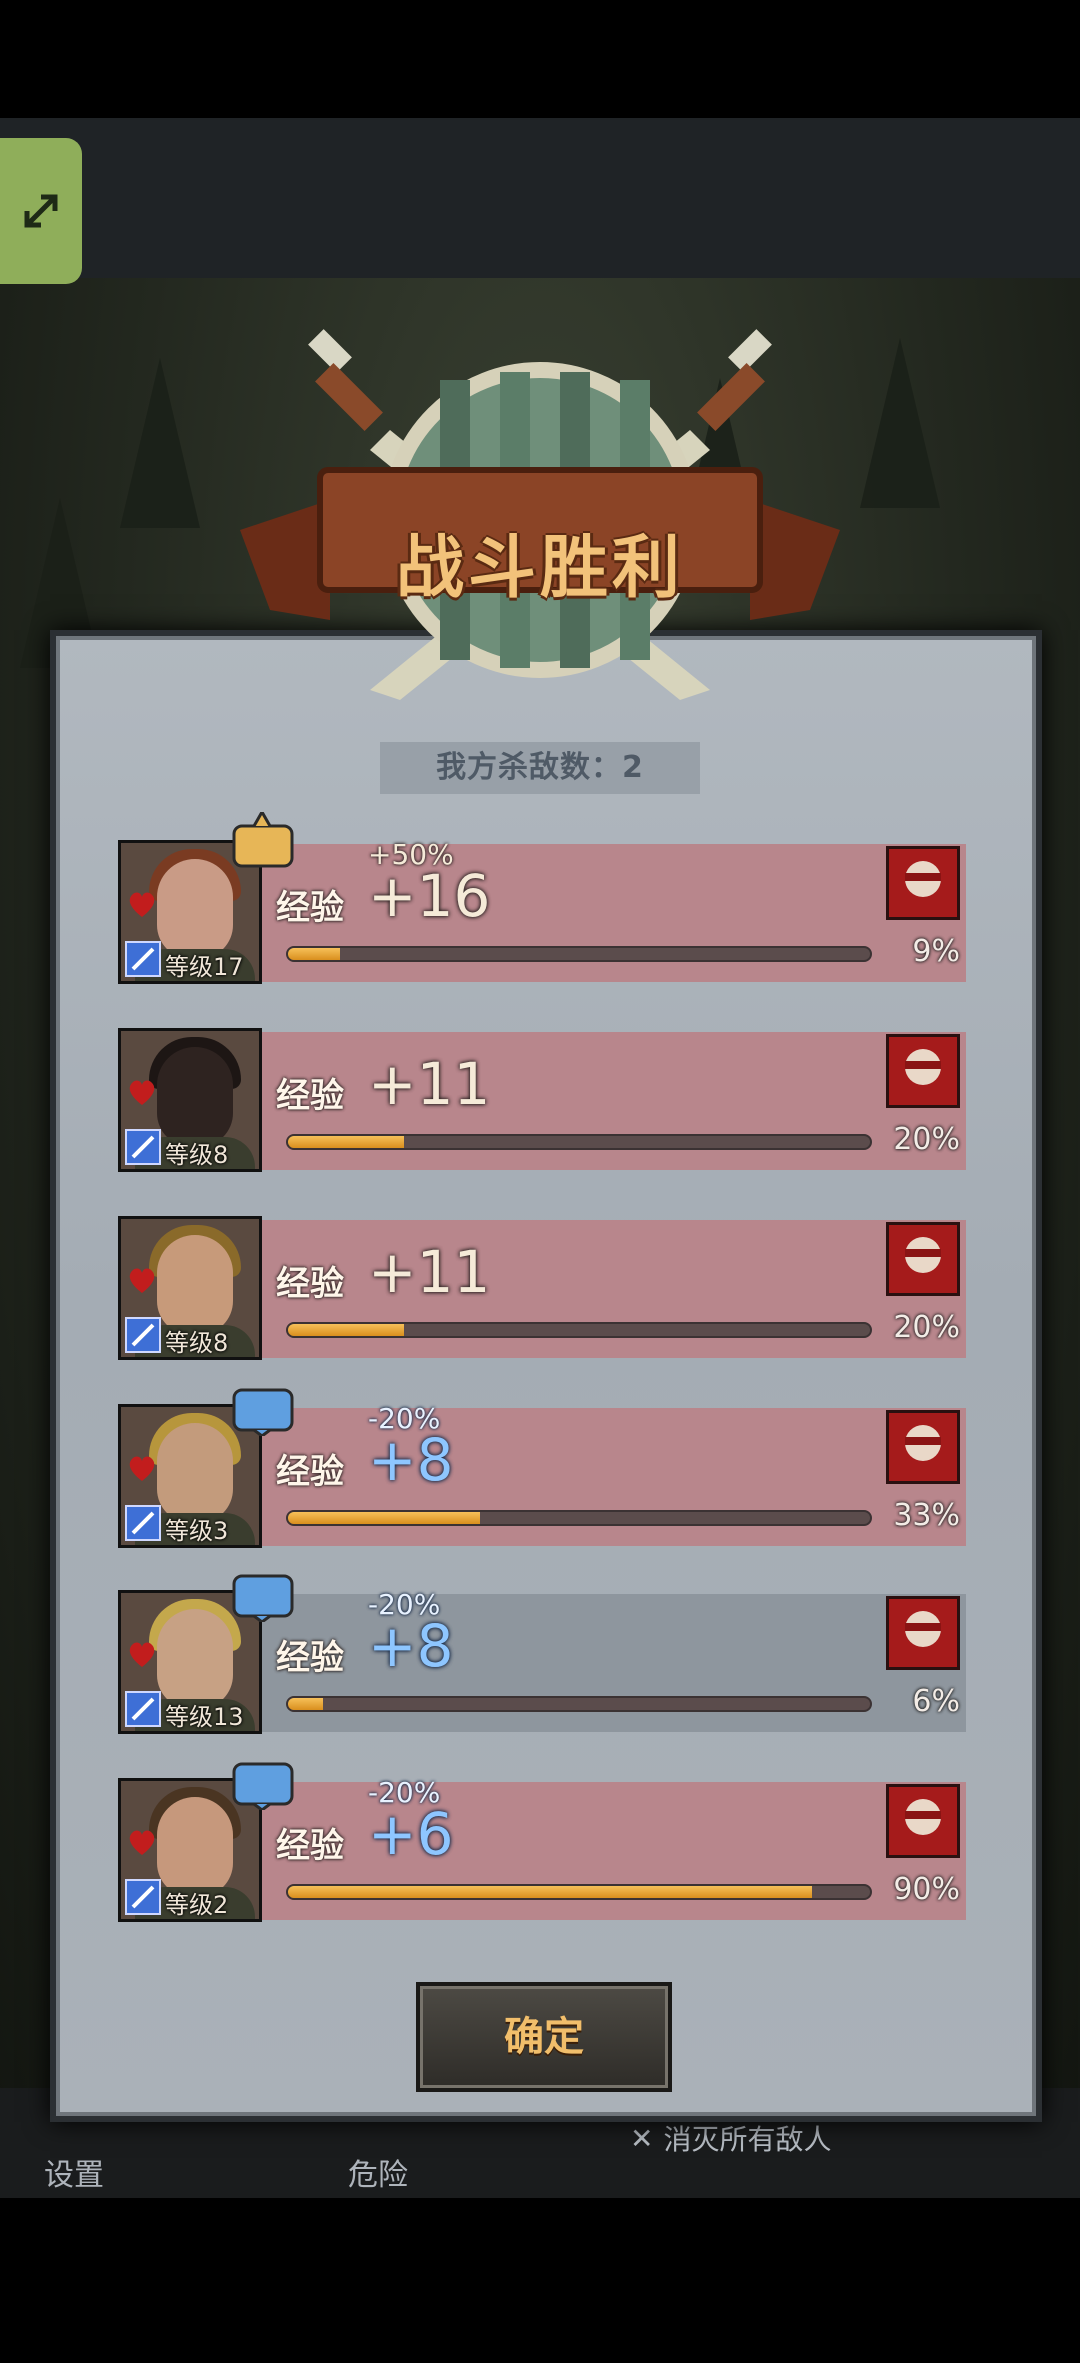 The width and height of the screenshot is (1080, 2363). I want to click on expand-icon, so click(41, 211).